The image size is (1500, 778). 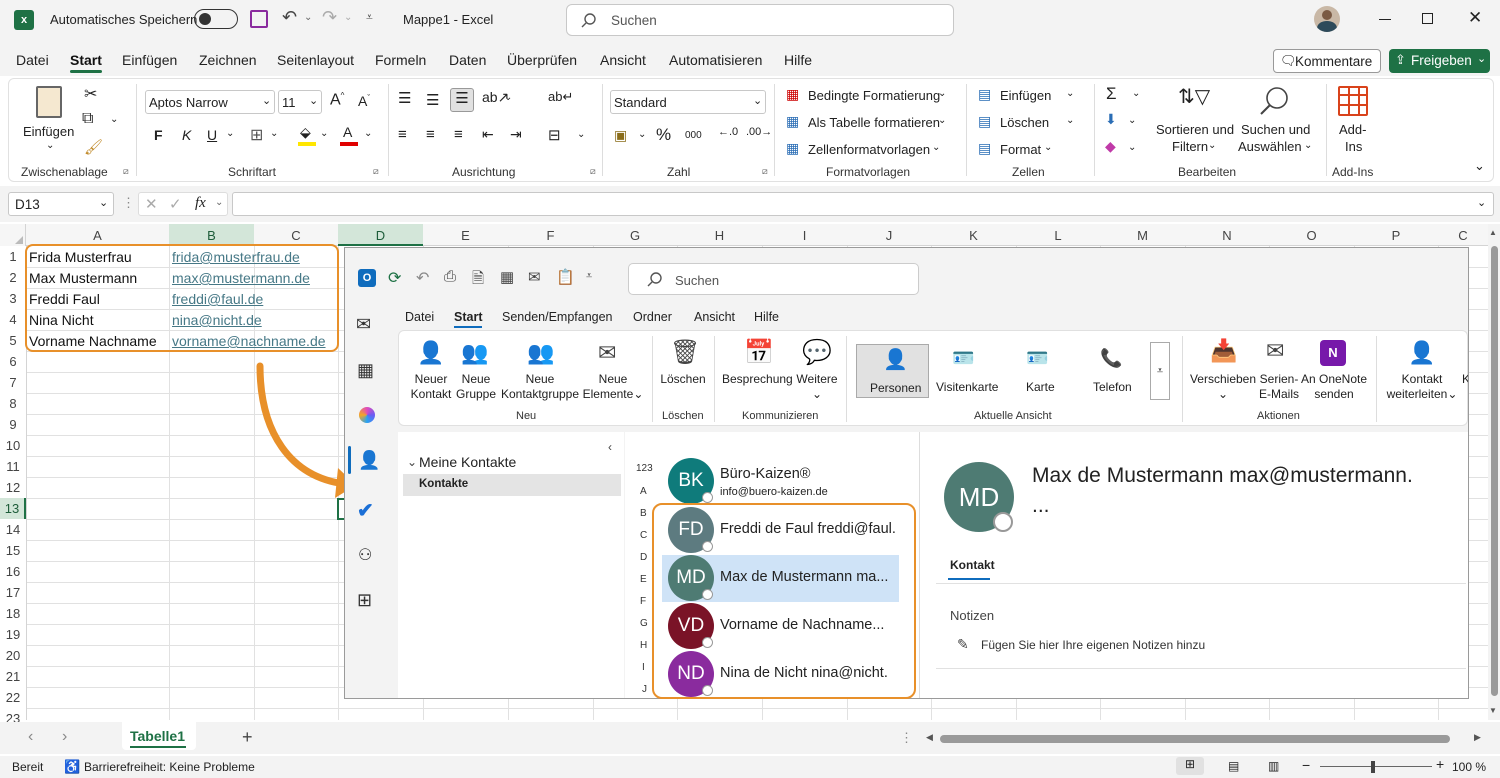 I want to click on align-top-icon: ☰, so click(x=404, y=98).